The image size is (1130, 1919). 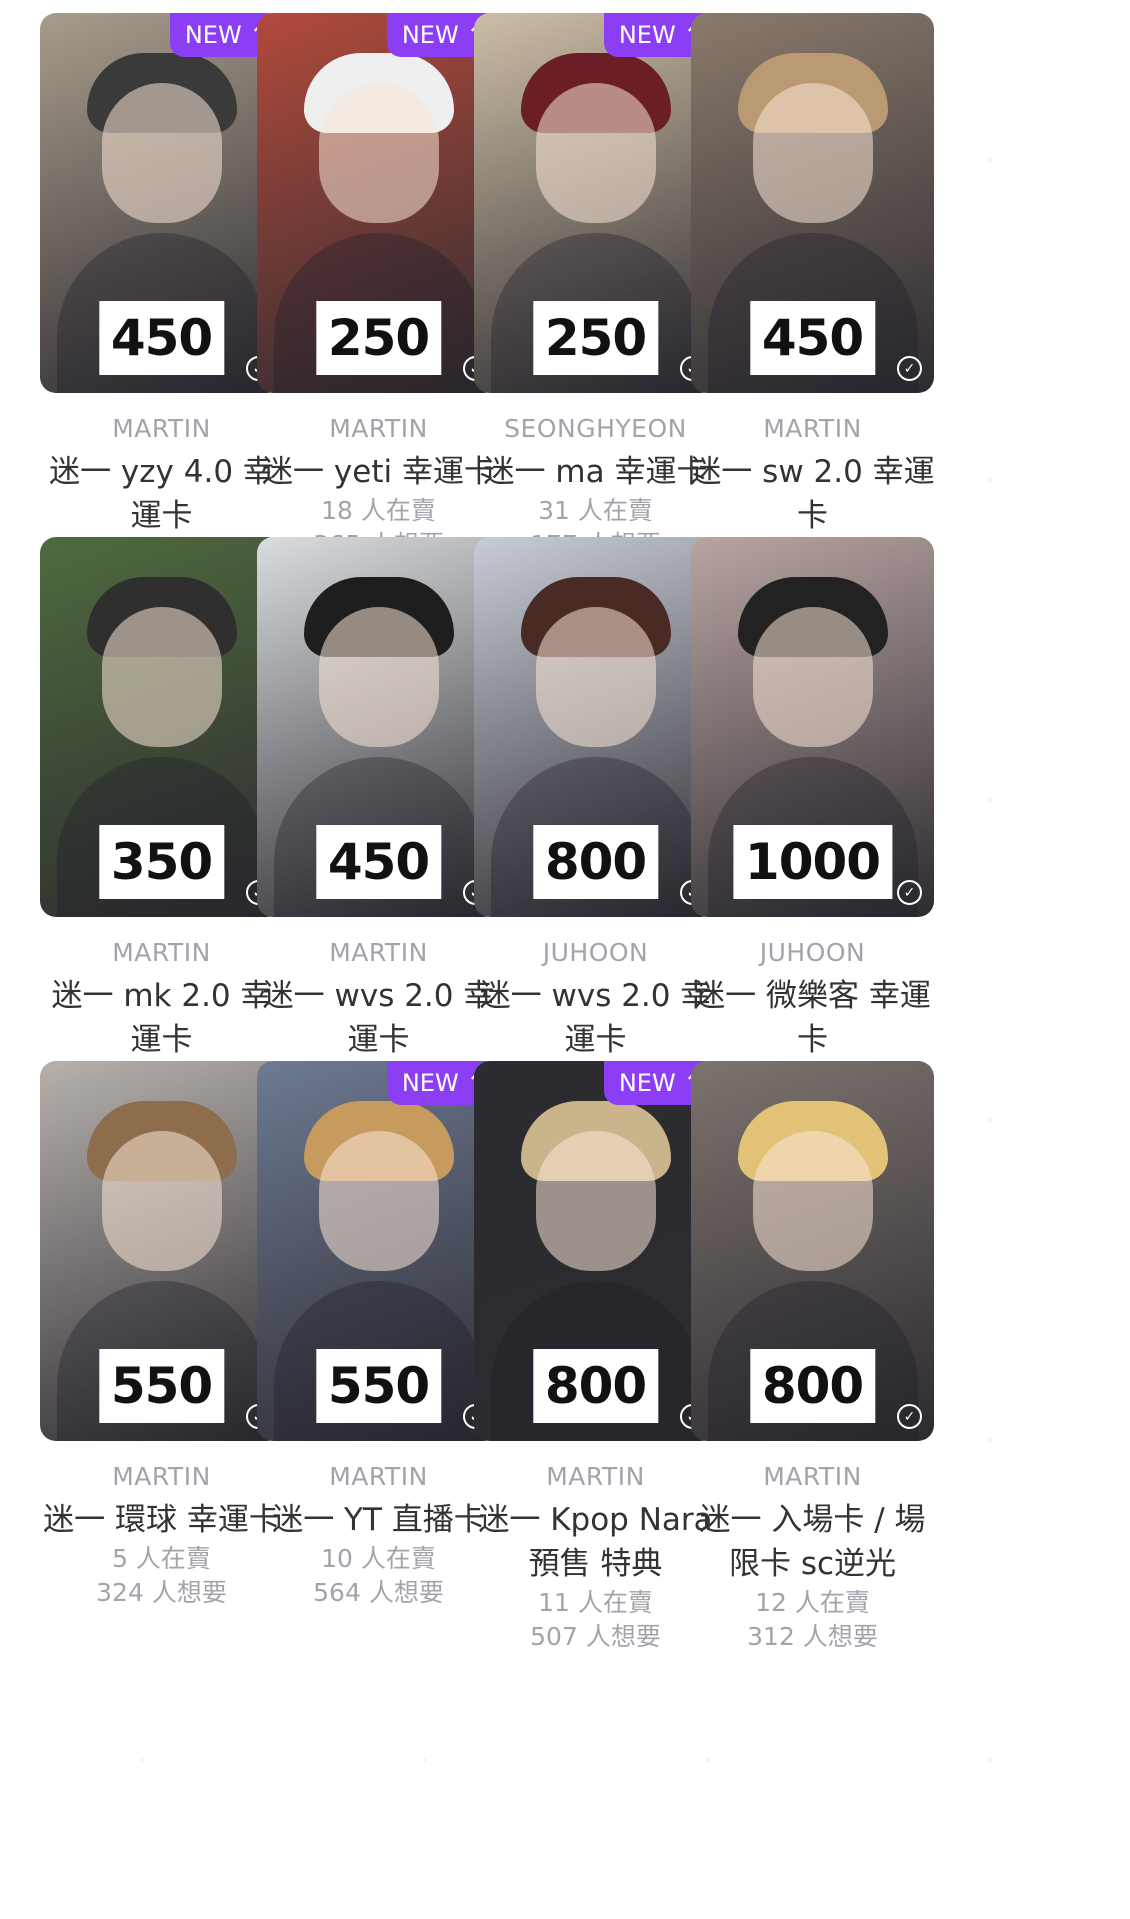 I want to click on product-card: 1000 ✓ JUHOON 迷一 微樂客 幸運卡 7 人在賣 441 人想要, so click(x=812, y=833).